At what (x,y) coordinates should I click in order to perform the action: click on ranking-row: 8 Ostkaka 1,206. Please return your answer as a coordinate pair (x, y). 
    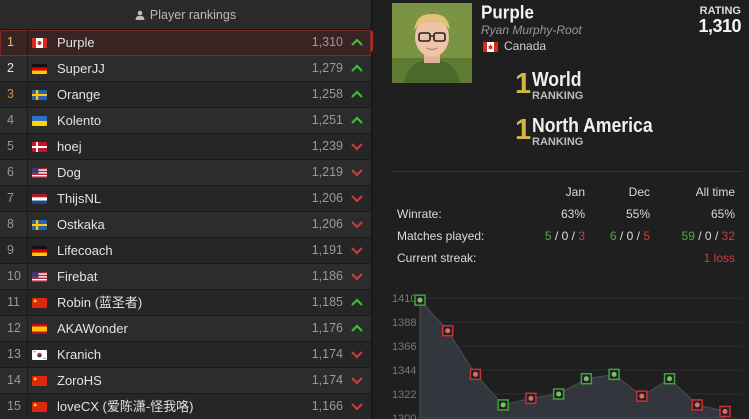
    Looking at the image, I should click on (185, 225).